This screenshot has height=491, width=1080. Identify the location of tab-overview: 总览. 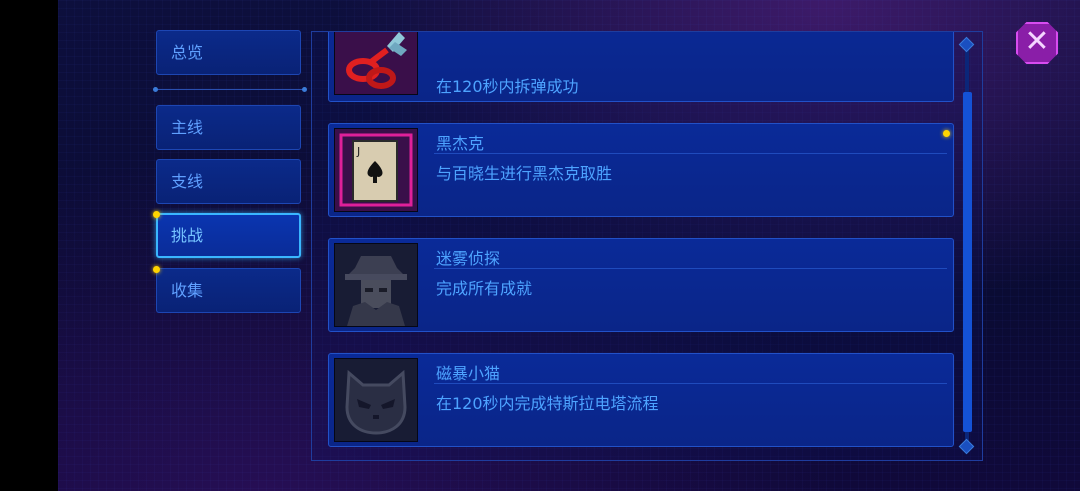
(228, 52).